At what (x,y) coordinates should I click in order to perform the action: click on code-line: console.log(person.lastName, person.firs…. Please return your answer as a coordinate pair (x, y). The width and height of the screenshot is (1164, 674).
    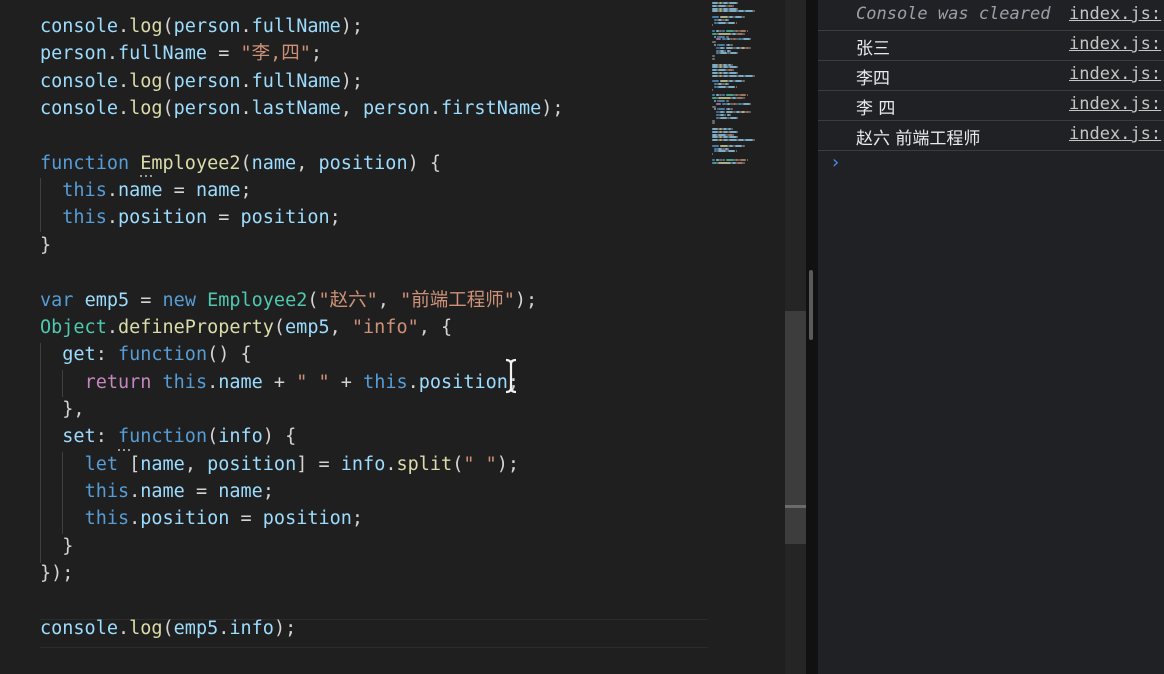
    Looking at the image, I should click on (302, 108).